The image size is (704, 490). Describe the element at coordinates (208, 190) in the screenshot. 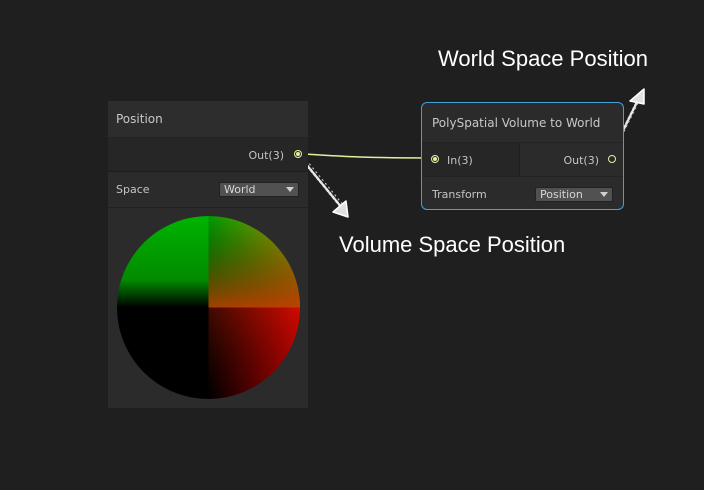

I see `space-setting-row: Space World` at that location.